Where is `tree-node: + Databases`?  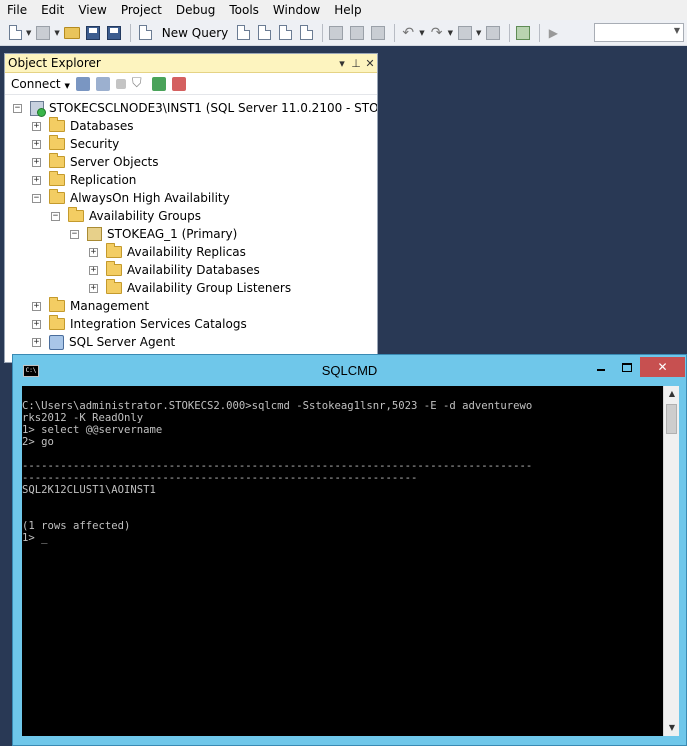
tree-node: + Databases is located at coordinates (83, 126).